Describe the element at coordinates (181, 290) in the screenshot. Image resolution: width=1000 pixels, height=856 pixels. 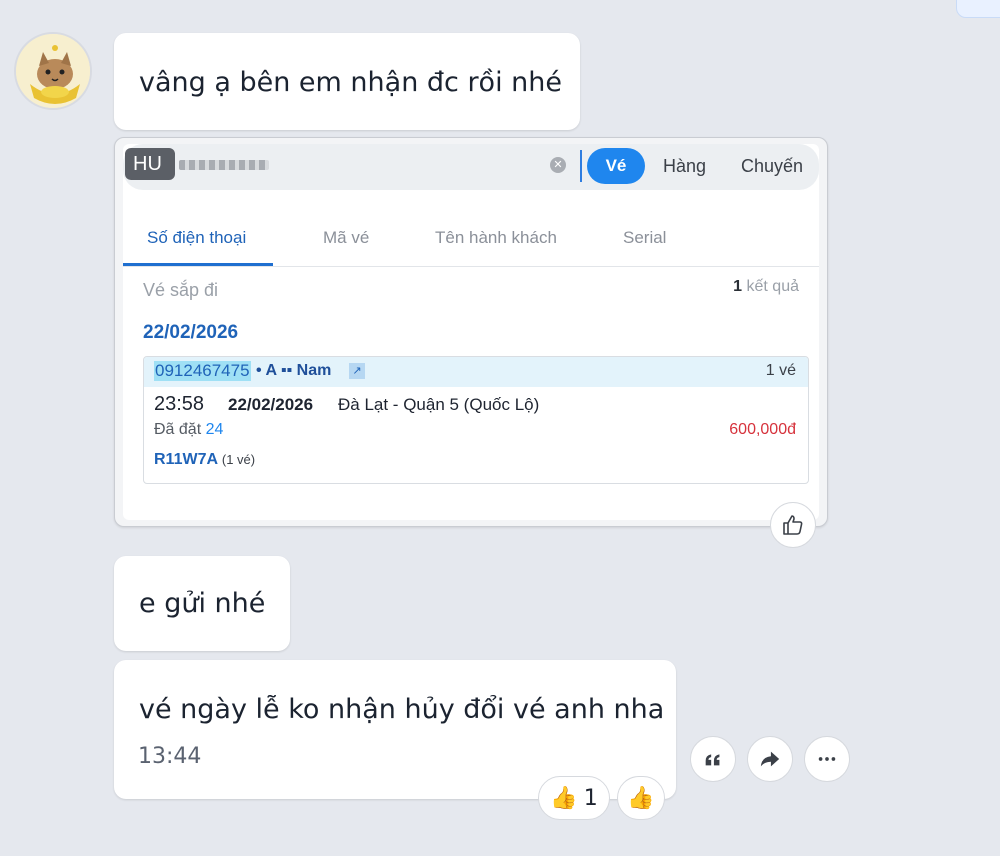
I see `section-label: Vé sắp đi` at that location.